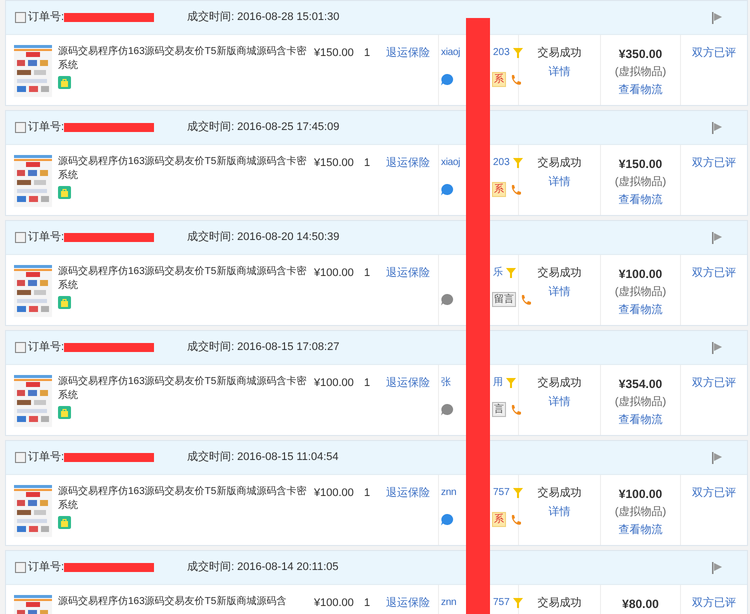 This screenshot has width=750, height=614. Describe the element at coordinates (334, 163) in the screenshot. I see `unit-price: ¥150.00` at that location.